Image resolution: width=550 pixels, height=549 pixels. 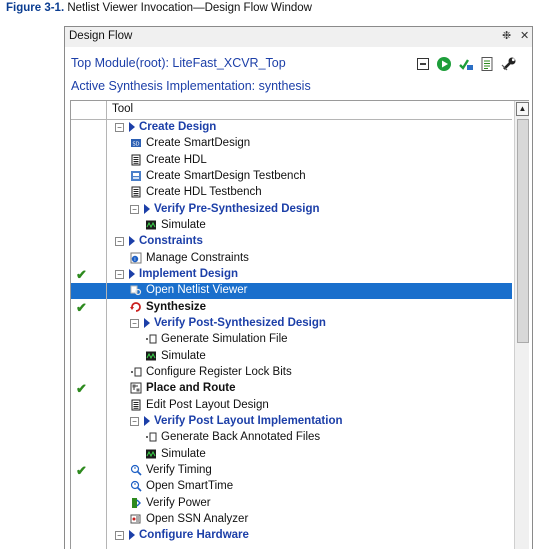 I want to click on tree-tool-row: Create SmartDesign Testbench, so click(x=309, y=177).